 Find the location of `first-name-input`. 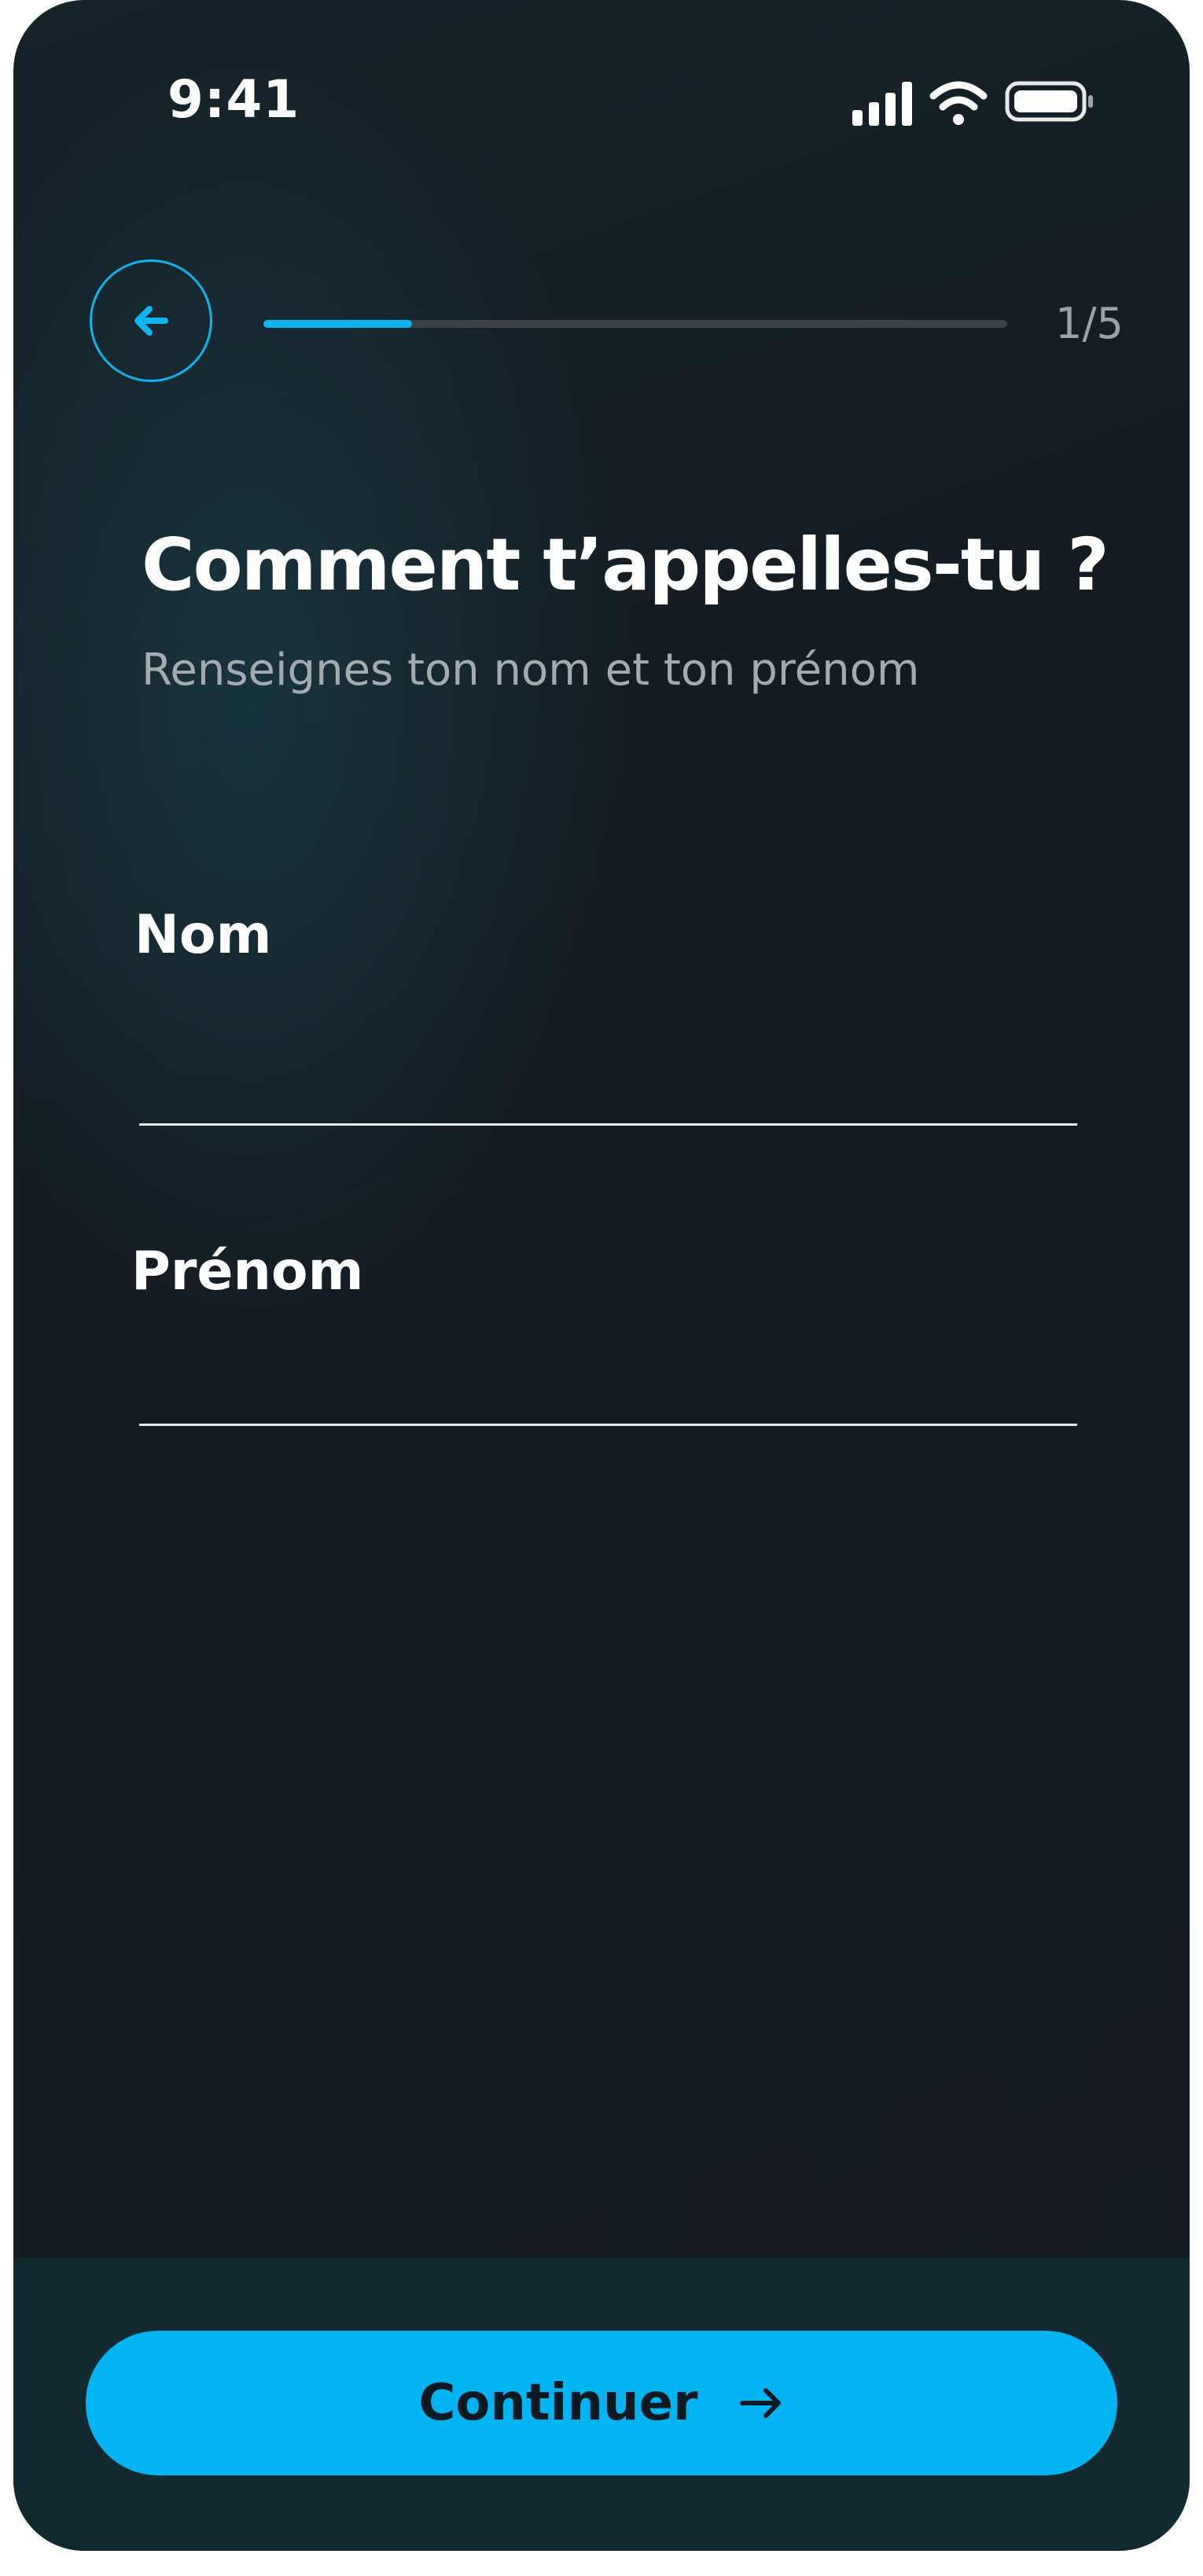

first-name-input is located at coordinates (608, 1390).